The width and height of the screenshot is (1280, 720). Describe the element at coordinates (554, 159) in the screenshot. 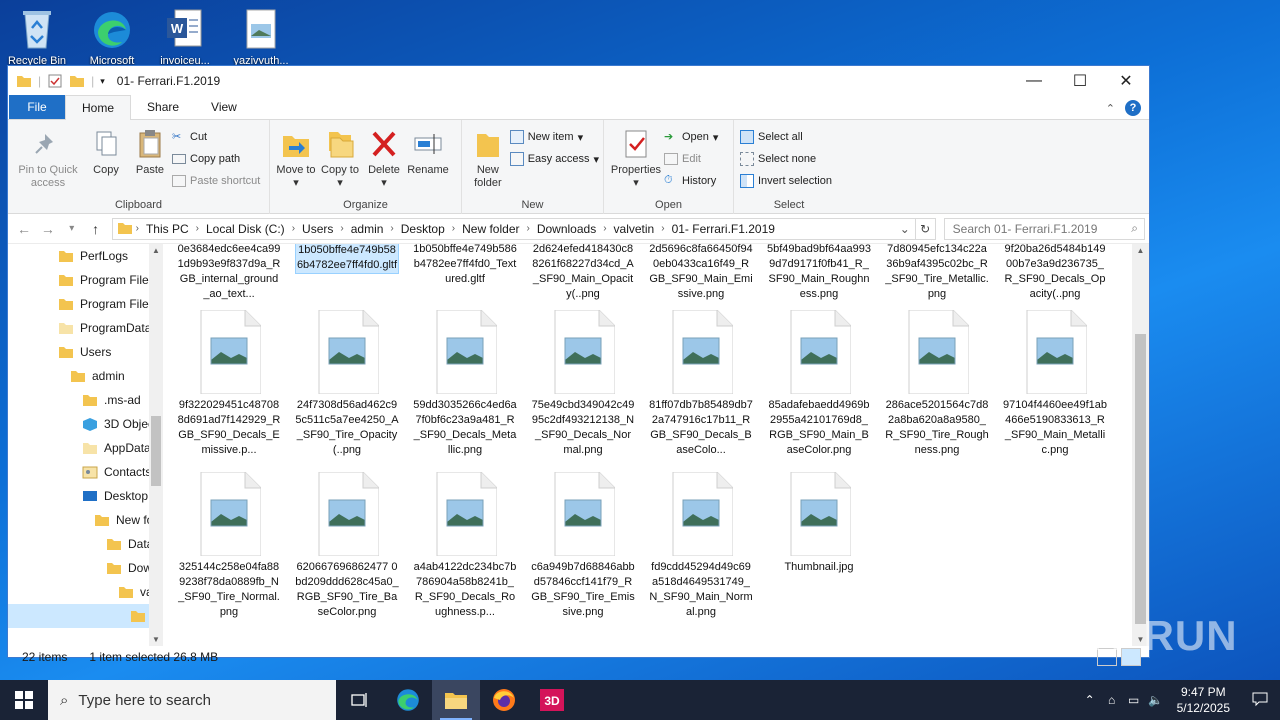

I see `easy-access-button: Easy access ▾` at that location.